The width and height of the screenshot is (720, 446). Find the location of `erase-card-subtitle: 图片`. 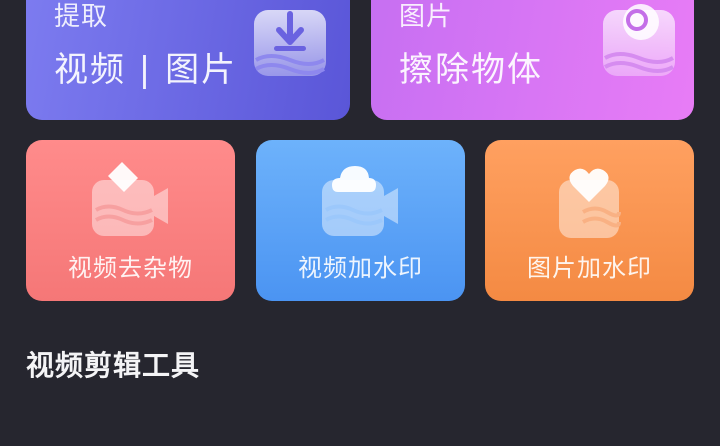

erase-card-subtitle: 图片 is located at coordinates (426, 17).